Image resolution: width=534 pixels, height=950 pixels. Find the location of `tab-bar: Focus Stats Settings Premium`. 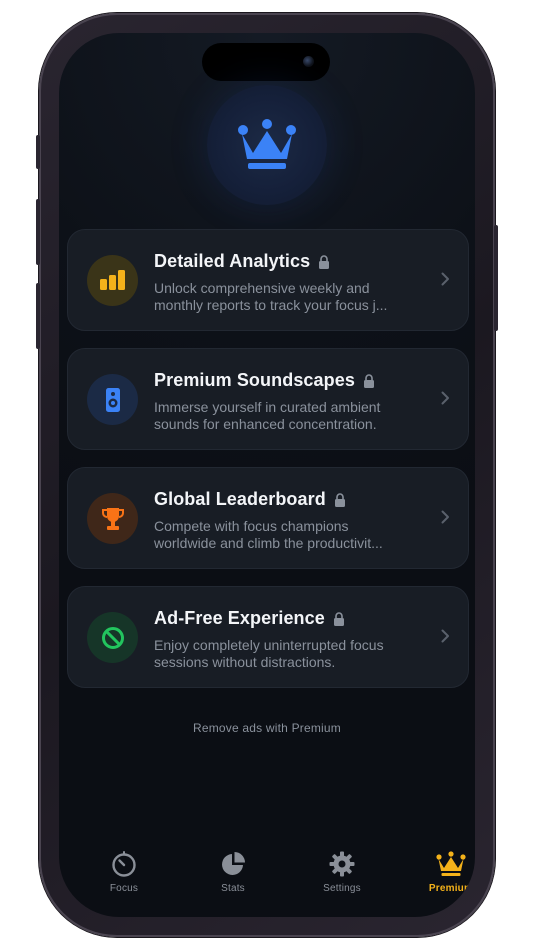

tab-bar: Focus Stats Settings Premium is located at coordinates (267, 884).